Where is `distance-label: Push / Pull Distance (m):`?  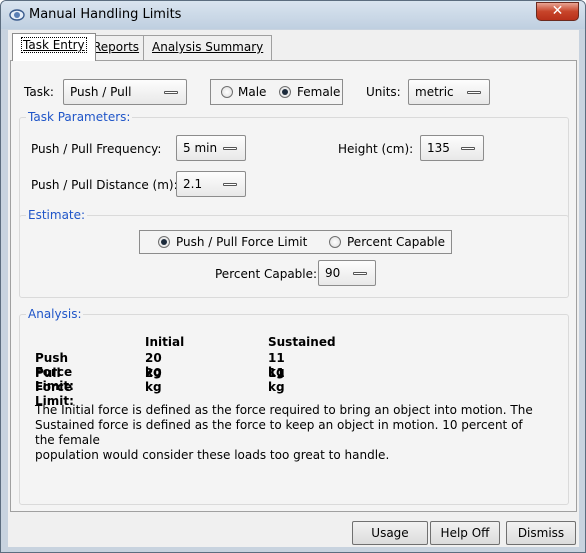
distance-label: Push / Pull Distance (m): is located at coordinates (104, 185).